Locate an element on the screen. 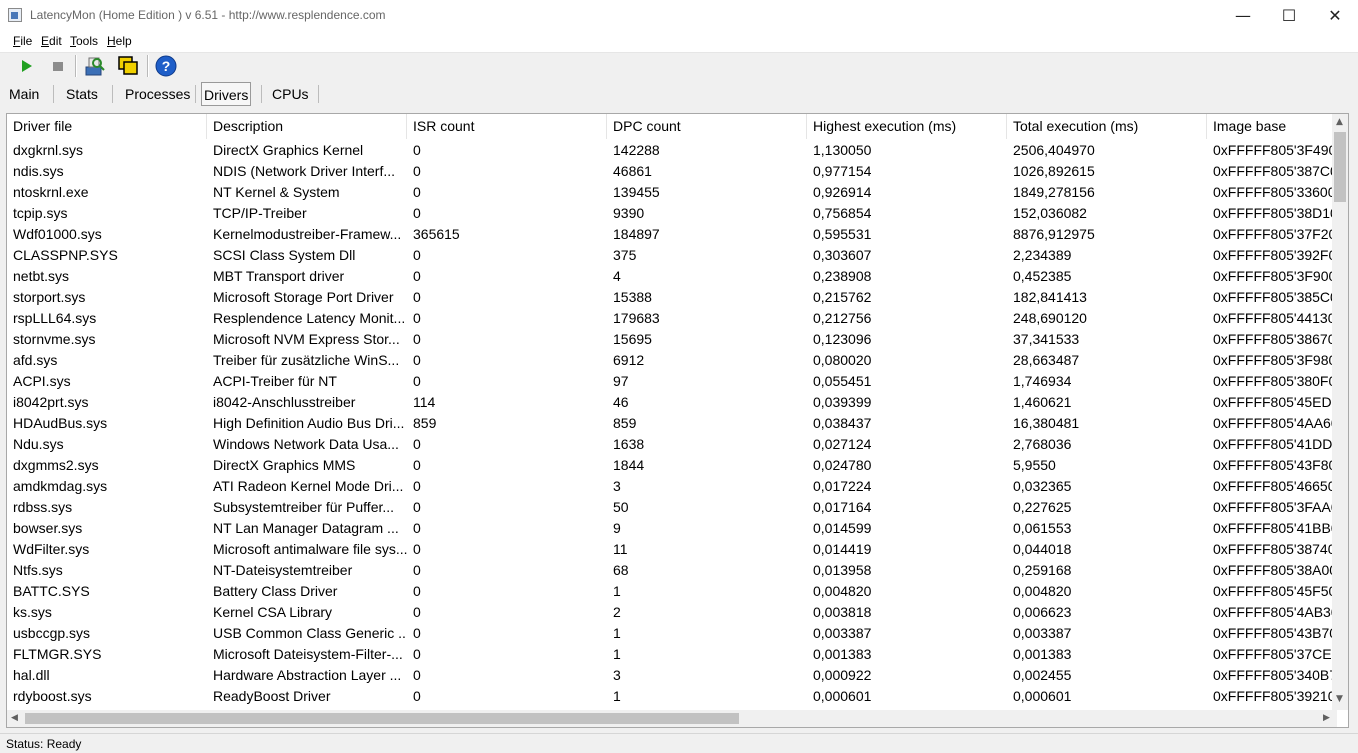 This screenshot has width=1358, height=753. scroll-left-arrow-icon: ◀ is located at coordinates (14, 718).